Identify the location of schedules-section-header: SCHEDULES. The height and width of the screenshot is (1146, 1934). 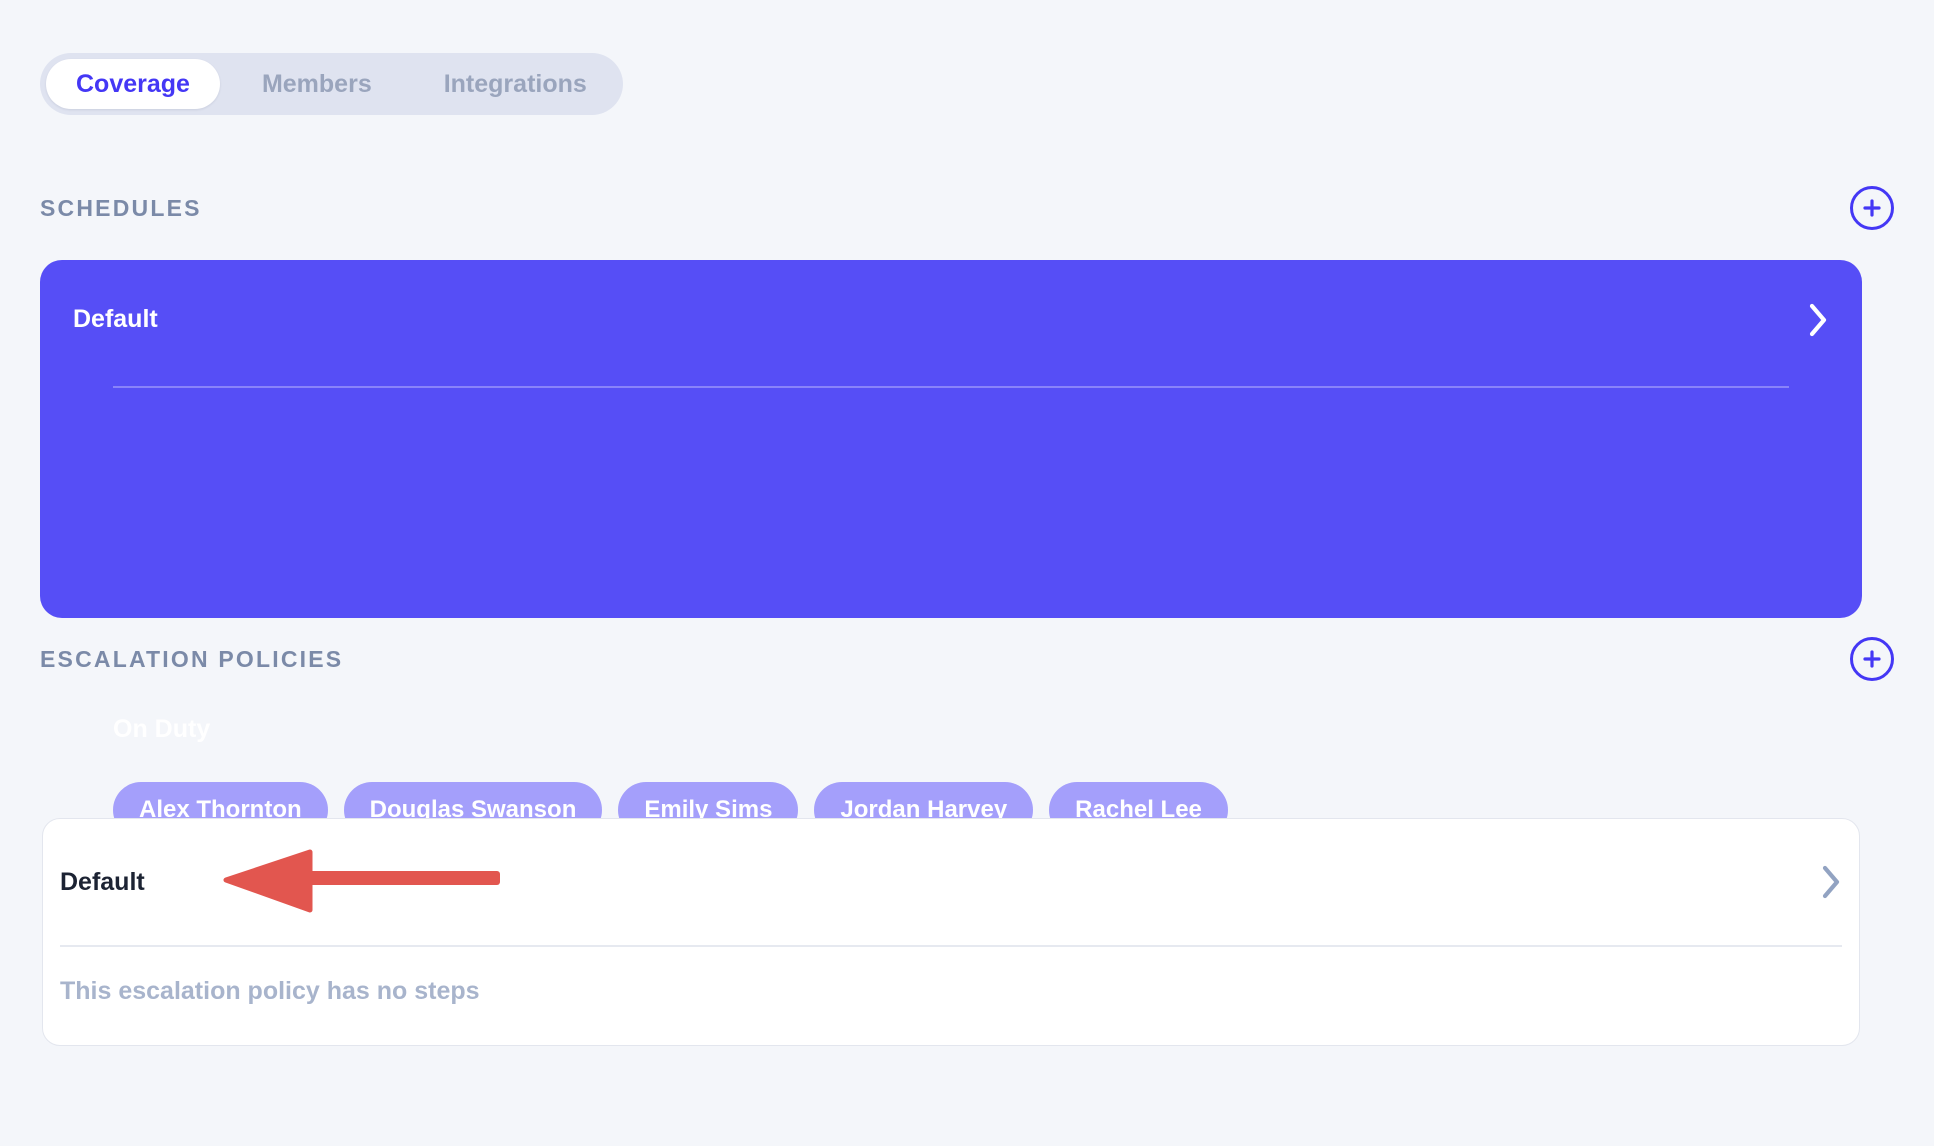
(967, 208).